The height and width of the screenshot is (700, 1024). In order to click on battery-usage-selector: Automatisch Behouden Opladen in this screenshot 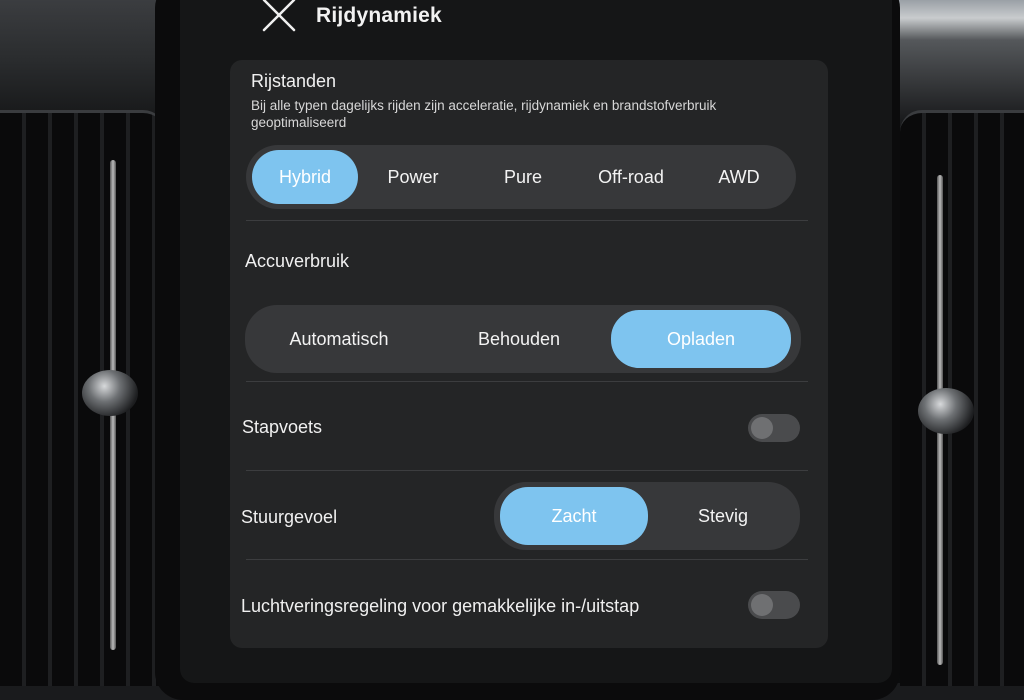, I will do `click(523, 339)`.